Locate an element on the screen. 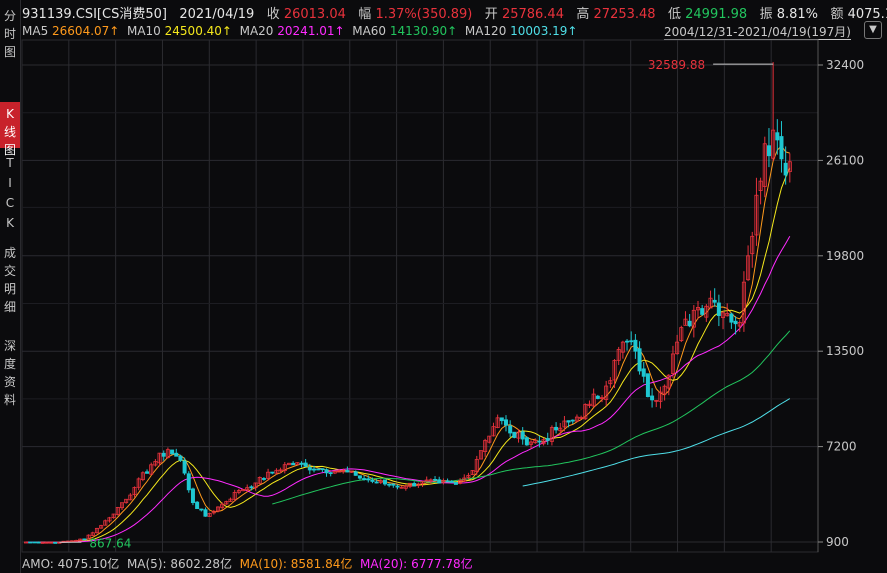 Image resolution: width=887 pixels, height=573 pixels. ma-line-ma120 is located at coordinates (656, 442).